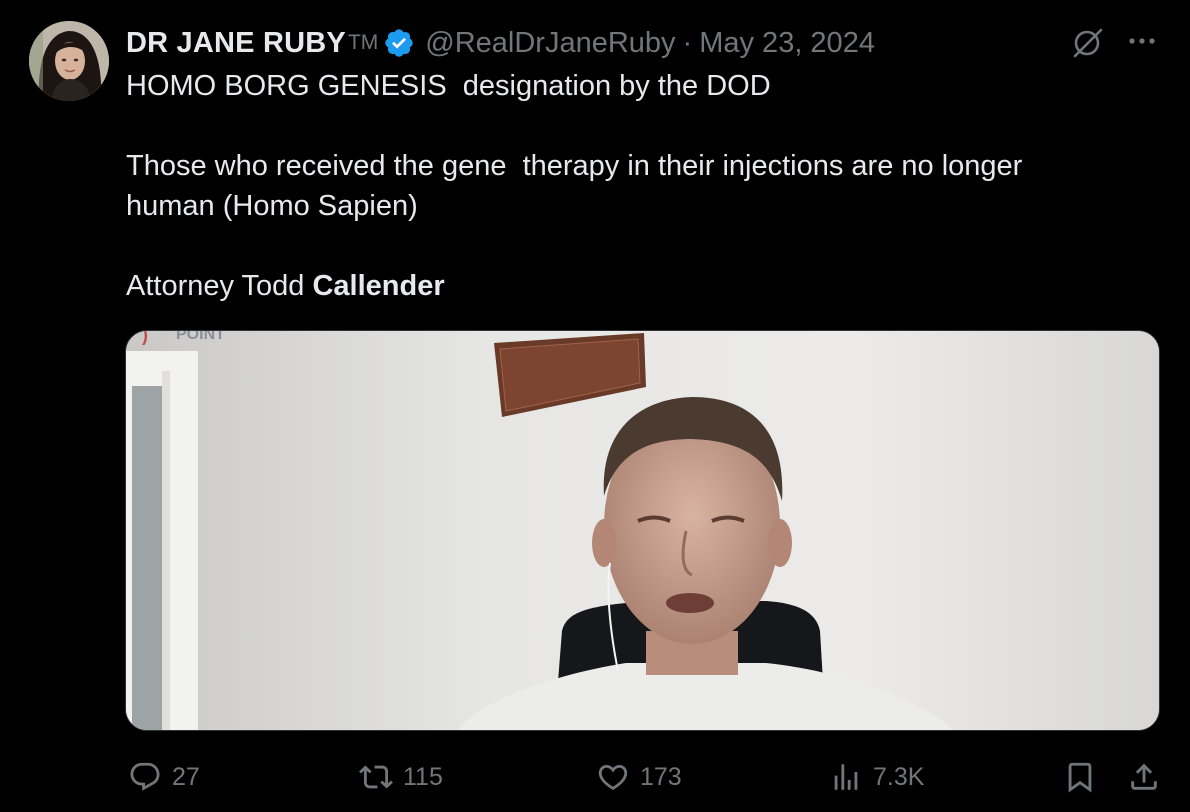  Describe the element at coordinates (550, 43) in the screenshot. I see `author-handle: @RealDrJaneRuby` at that location.